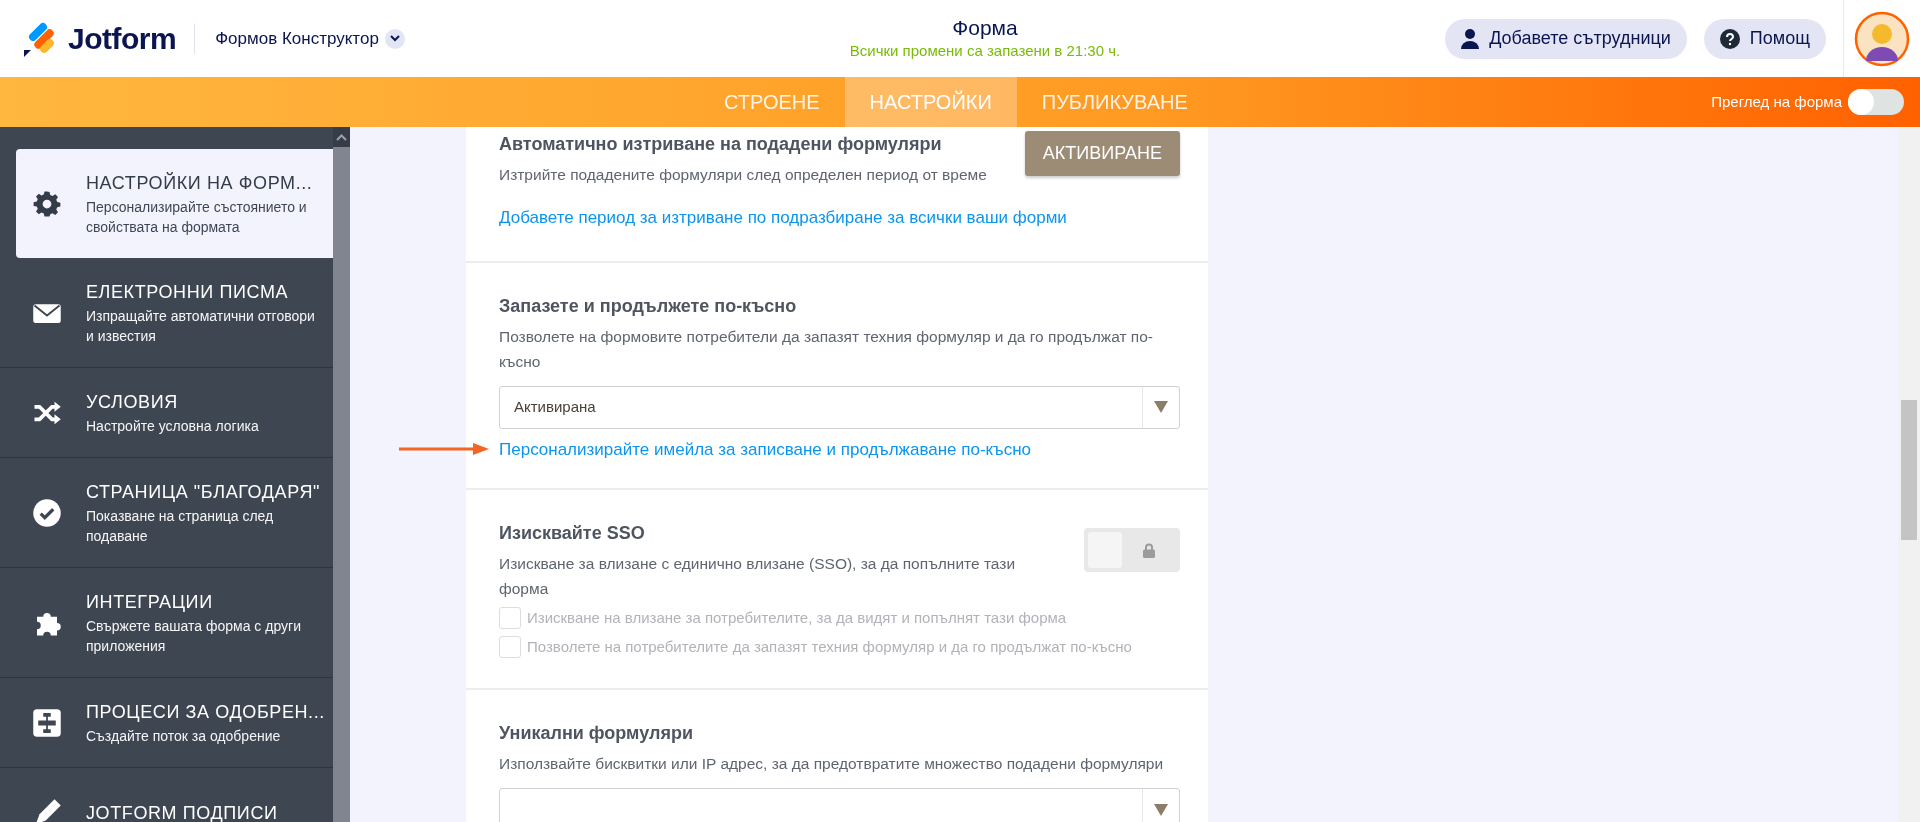 The width and height of the screenshot is (1920, 822). Describe the element at coordinates (797, 618) in the screenshot. I see `checkbox-label: Изискване на влизане за потребителите, за да видят и попълнят тази форма` at that location.